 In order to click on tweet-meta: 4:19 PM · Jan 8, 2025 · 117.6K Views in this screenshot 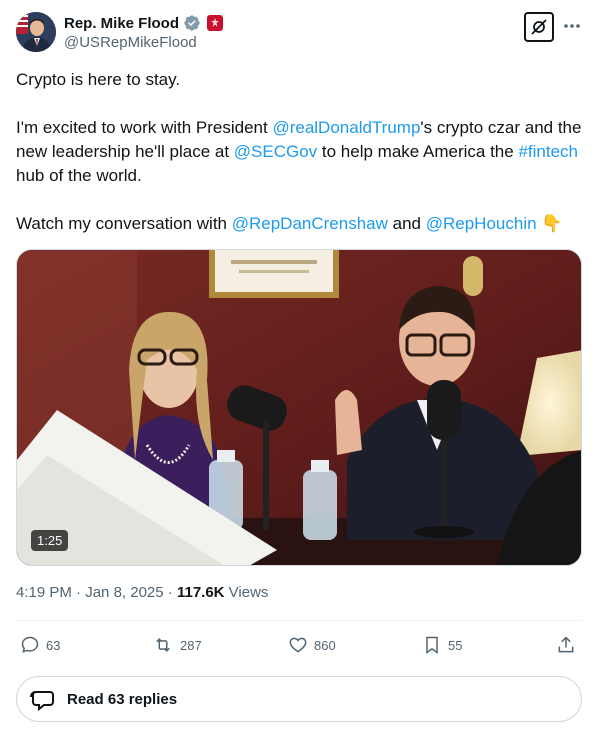, I will do `click(142, 592)`.